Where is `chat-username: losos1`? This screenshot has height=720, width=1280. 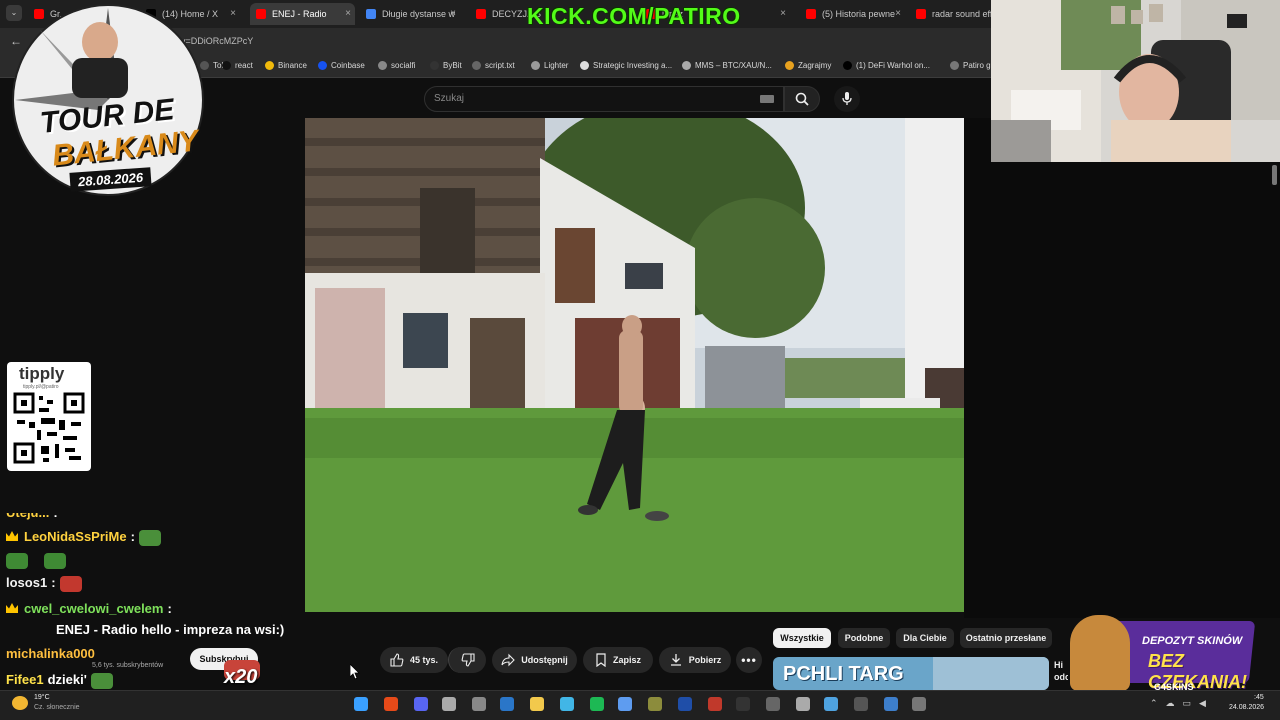
chat-username: losos1 is located at coordinates (26, 582).